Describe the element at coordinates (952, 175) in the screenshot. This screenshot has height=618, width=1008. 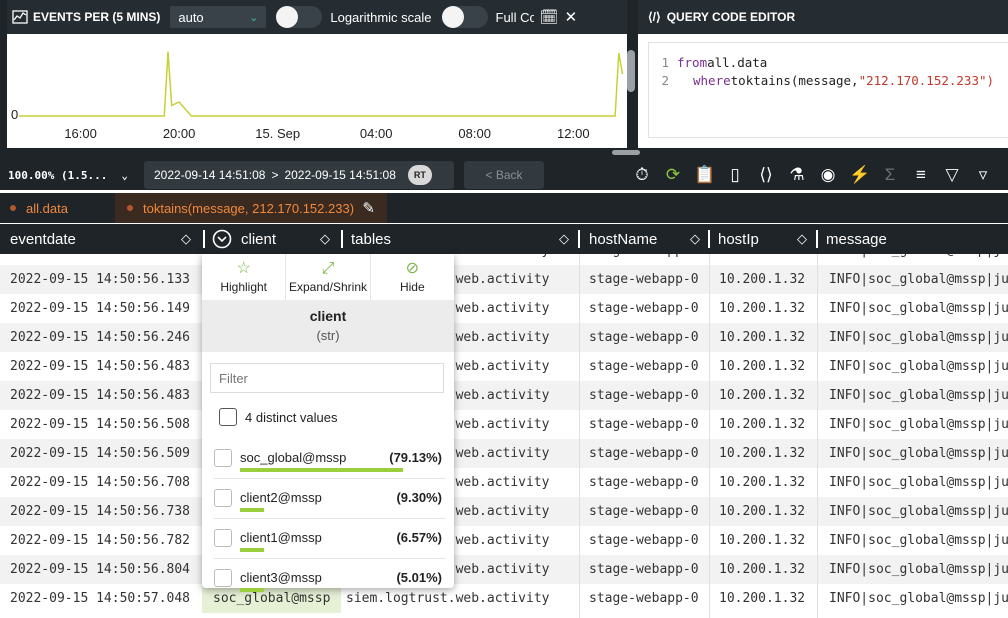
I see `filter-or-icon: ▽` at that location.